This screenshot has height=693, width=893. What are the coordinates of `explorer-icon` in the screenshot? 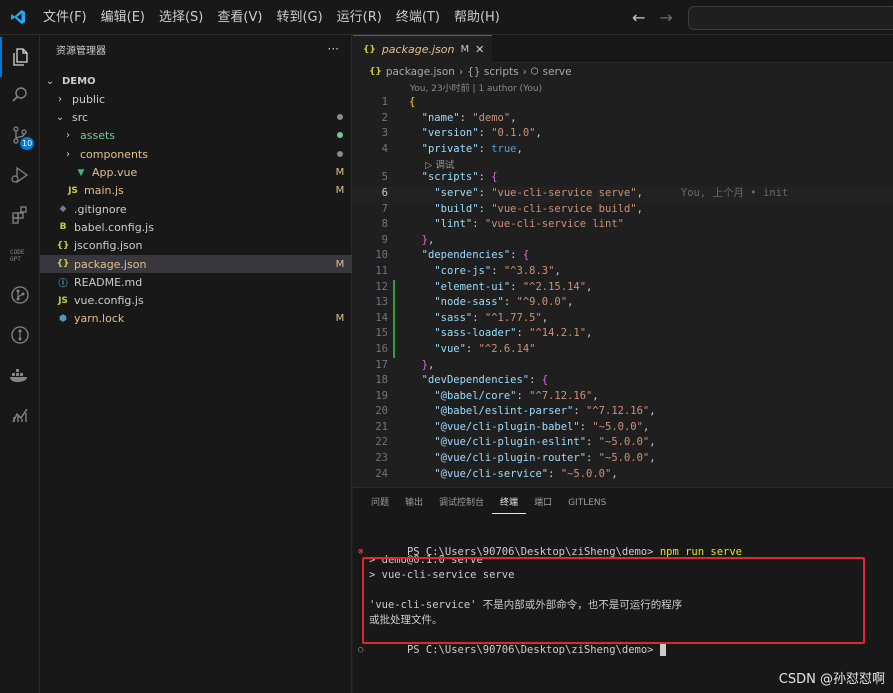 It's located at (20, 57).